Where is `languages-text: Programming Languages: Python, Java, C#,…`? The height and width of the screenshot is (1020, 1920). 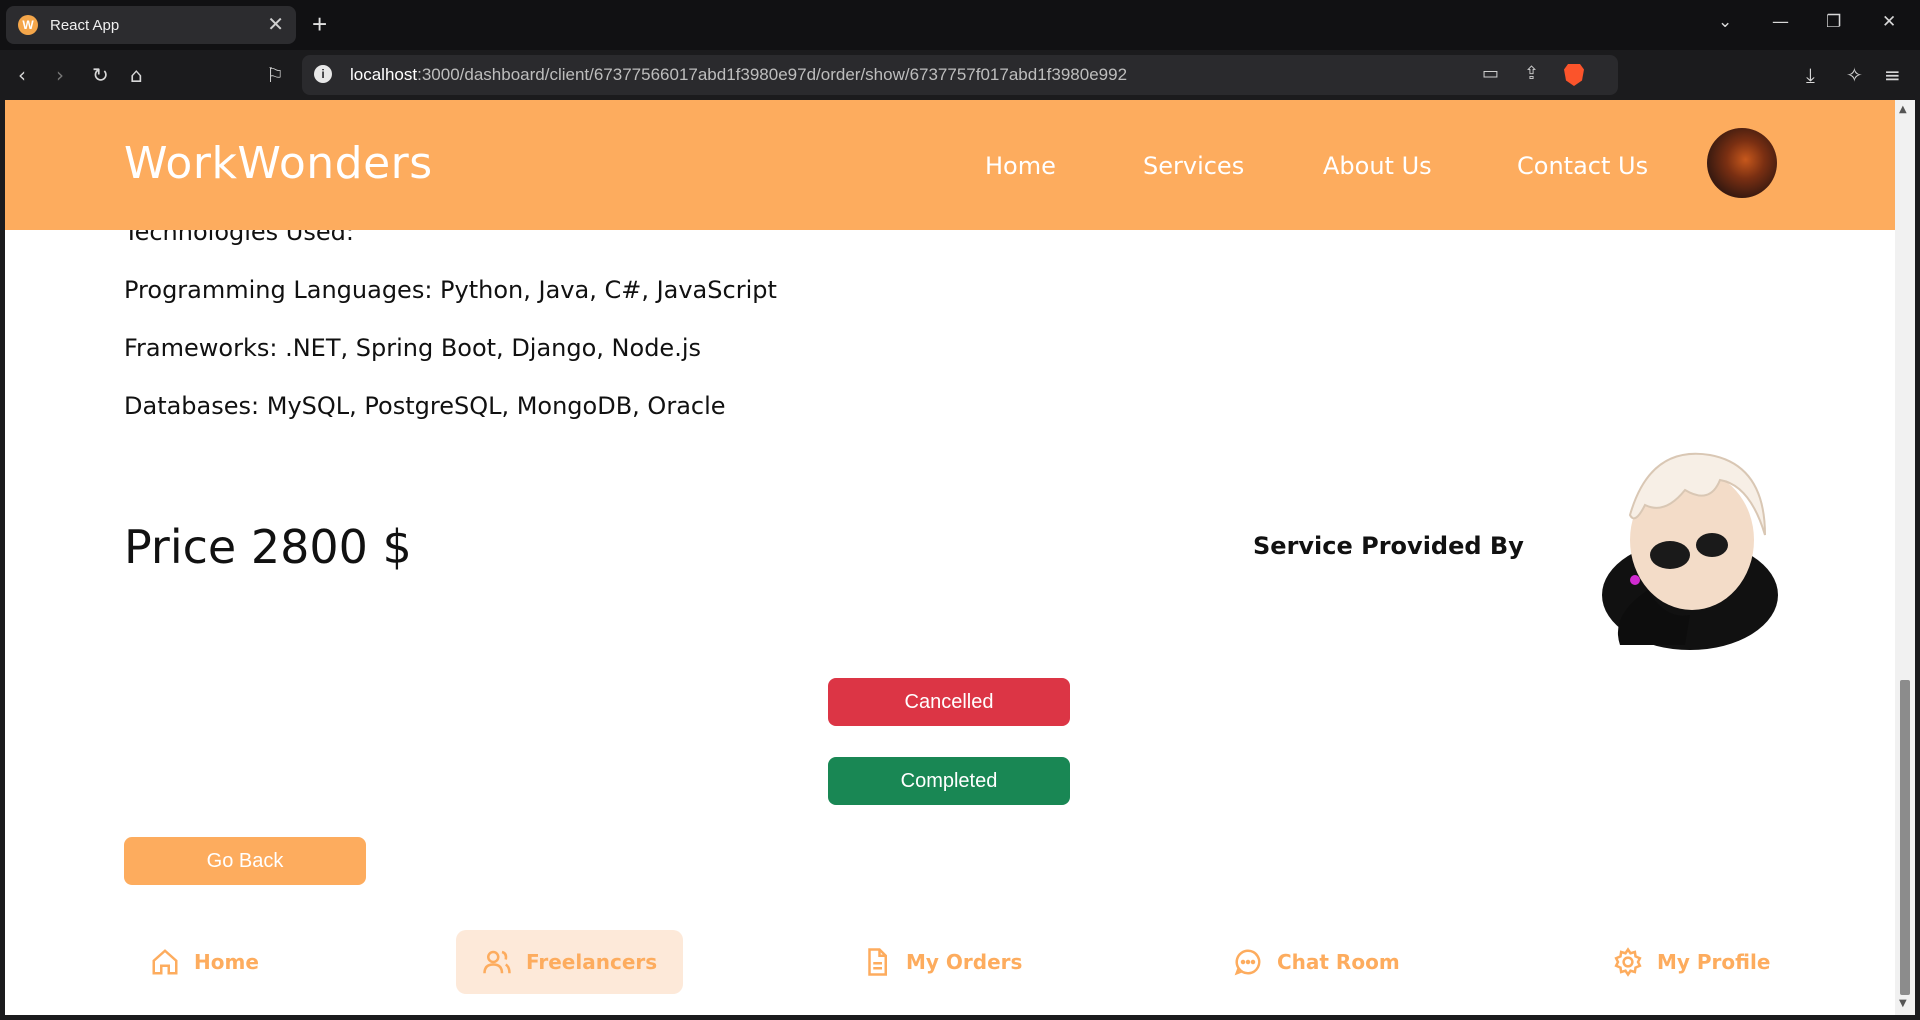 languages-text: Programming Languages: Python, Java, C#,… is located at coordinates (450, 290).